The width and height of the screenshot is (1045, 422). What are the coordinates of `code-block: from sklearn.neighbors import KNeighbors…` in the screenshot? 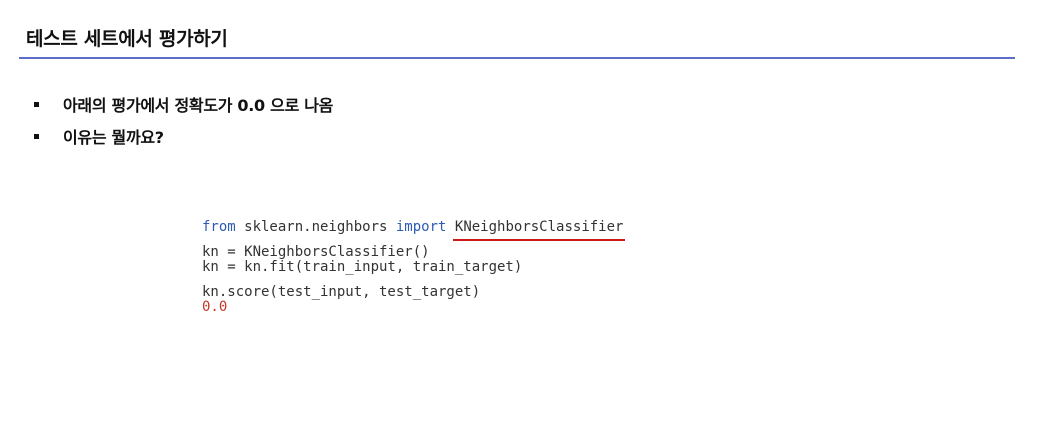 It's located at (414, 267).